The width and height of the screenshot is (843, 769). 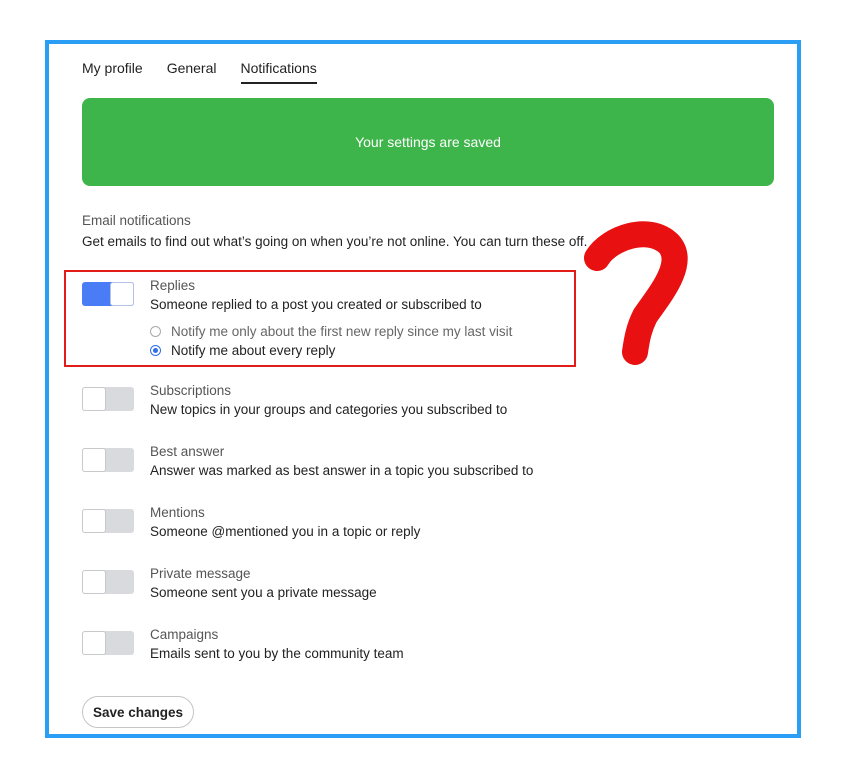 What do you see at coordinates (108, 643) in the screenshot?
I see `campaigns-toggle` at bounding box center [108, 643].